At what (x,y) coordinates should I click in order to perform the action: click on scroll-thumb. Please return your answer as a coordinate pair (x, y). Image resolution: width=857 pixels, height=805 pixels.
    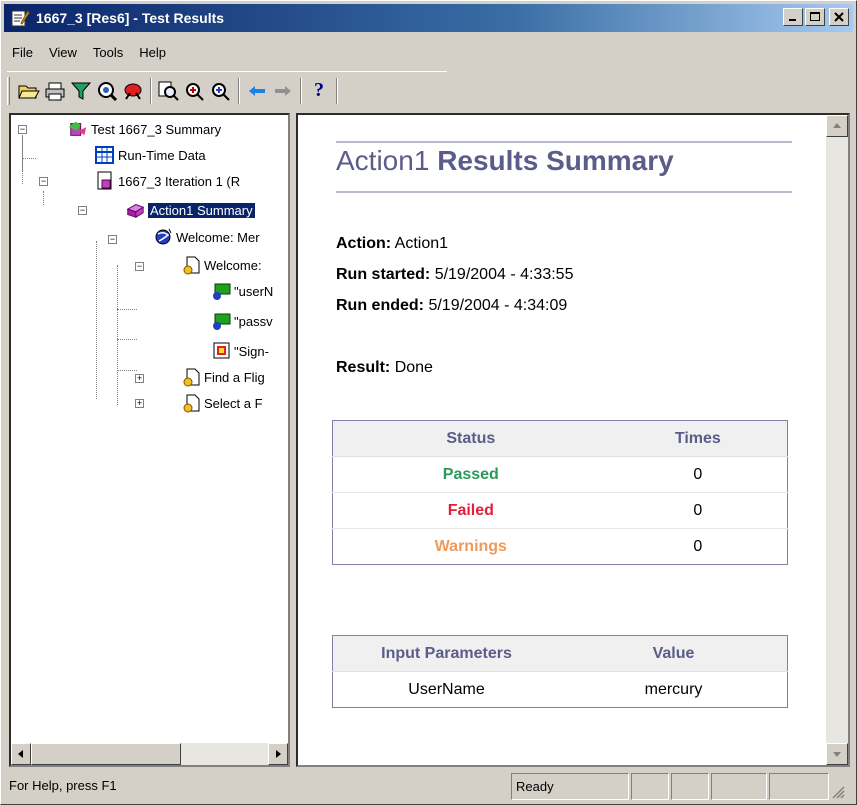
    Looking at the image, I should click on (106, 754).